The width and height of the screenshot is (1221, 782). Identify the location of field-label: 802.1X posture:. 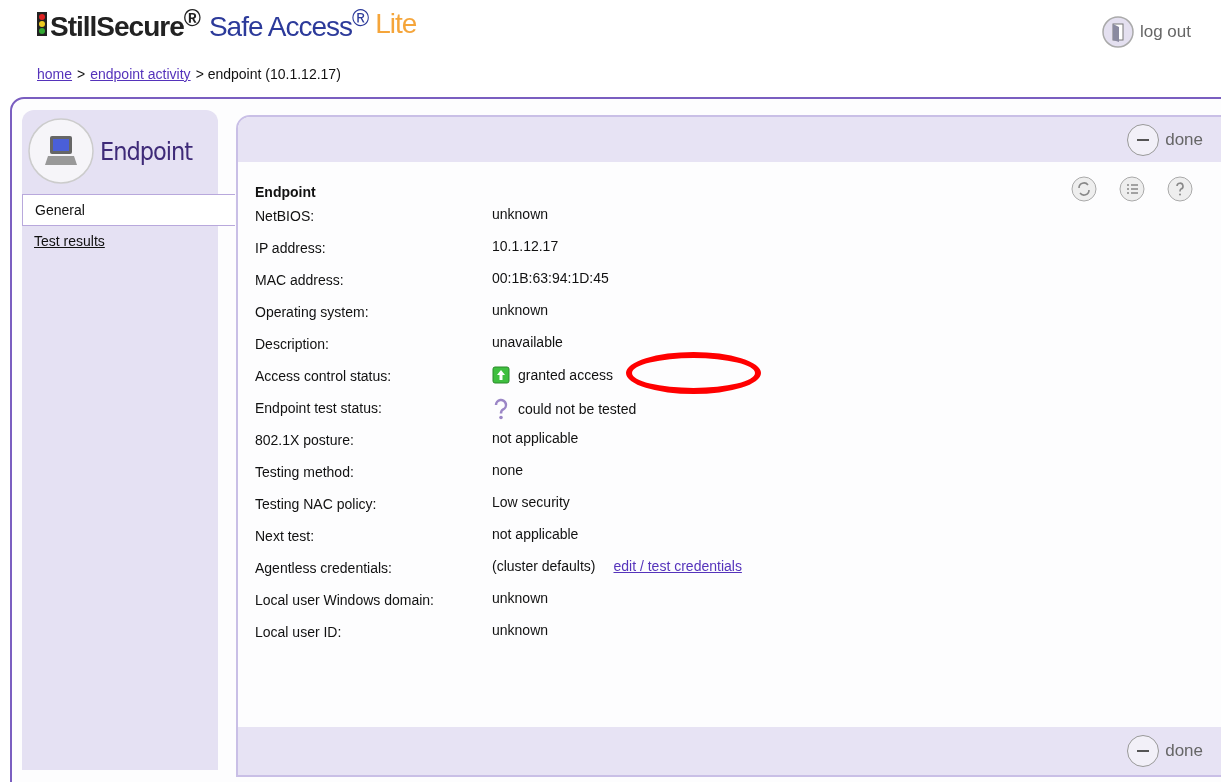
(305, 440).